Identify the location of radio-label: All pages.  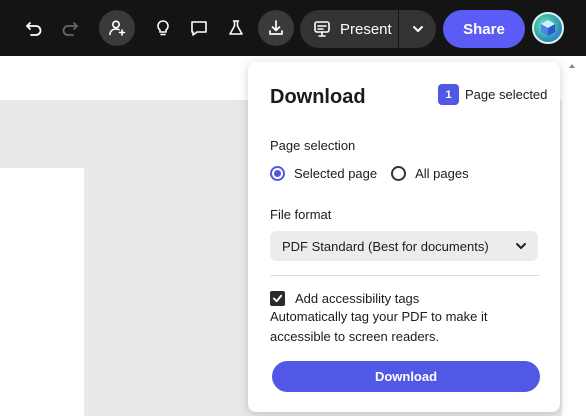
(442, 173).